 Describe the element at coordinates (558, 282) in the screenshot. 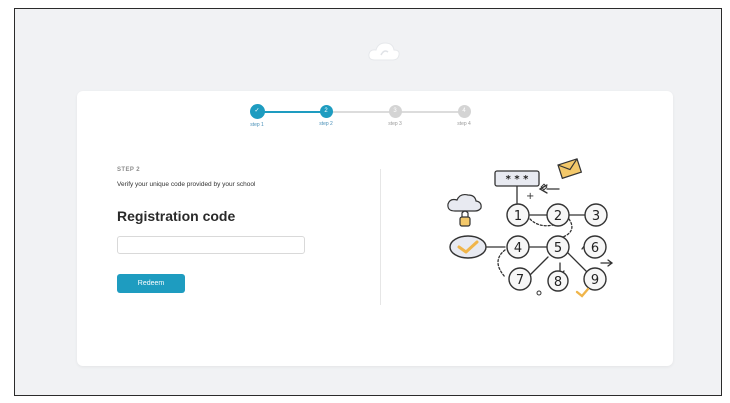

I see `node-number-8: 8` at that location.